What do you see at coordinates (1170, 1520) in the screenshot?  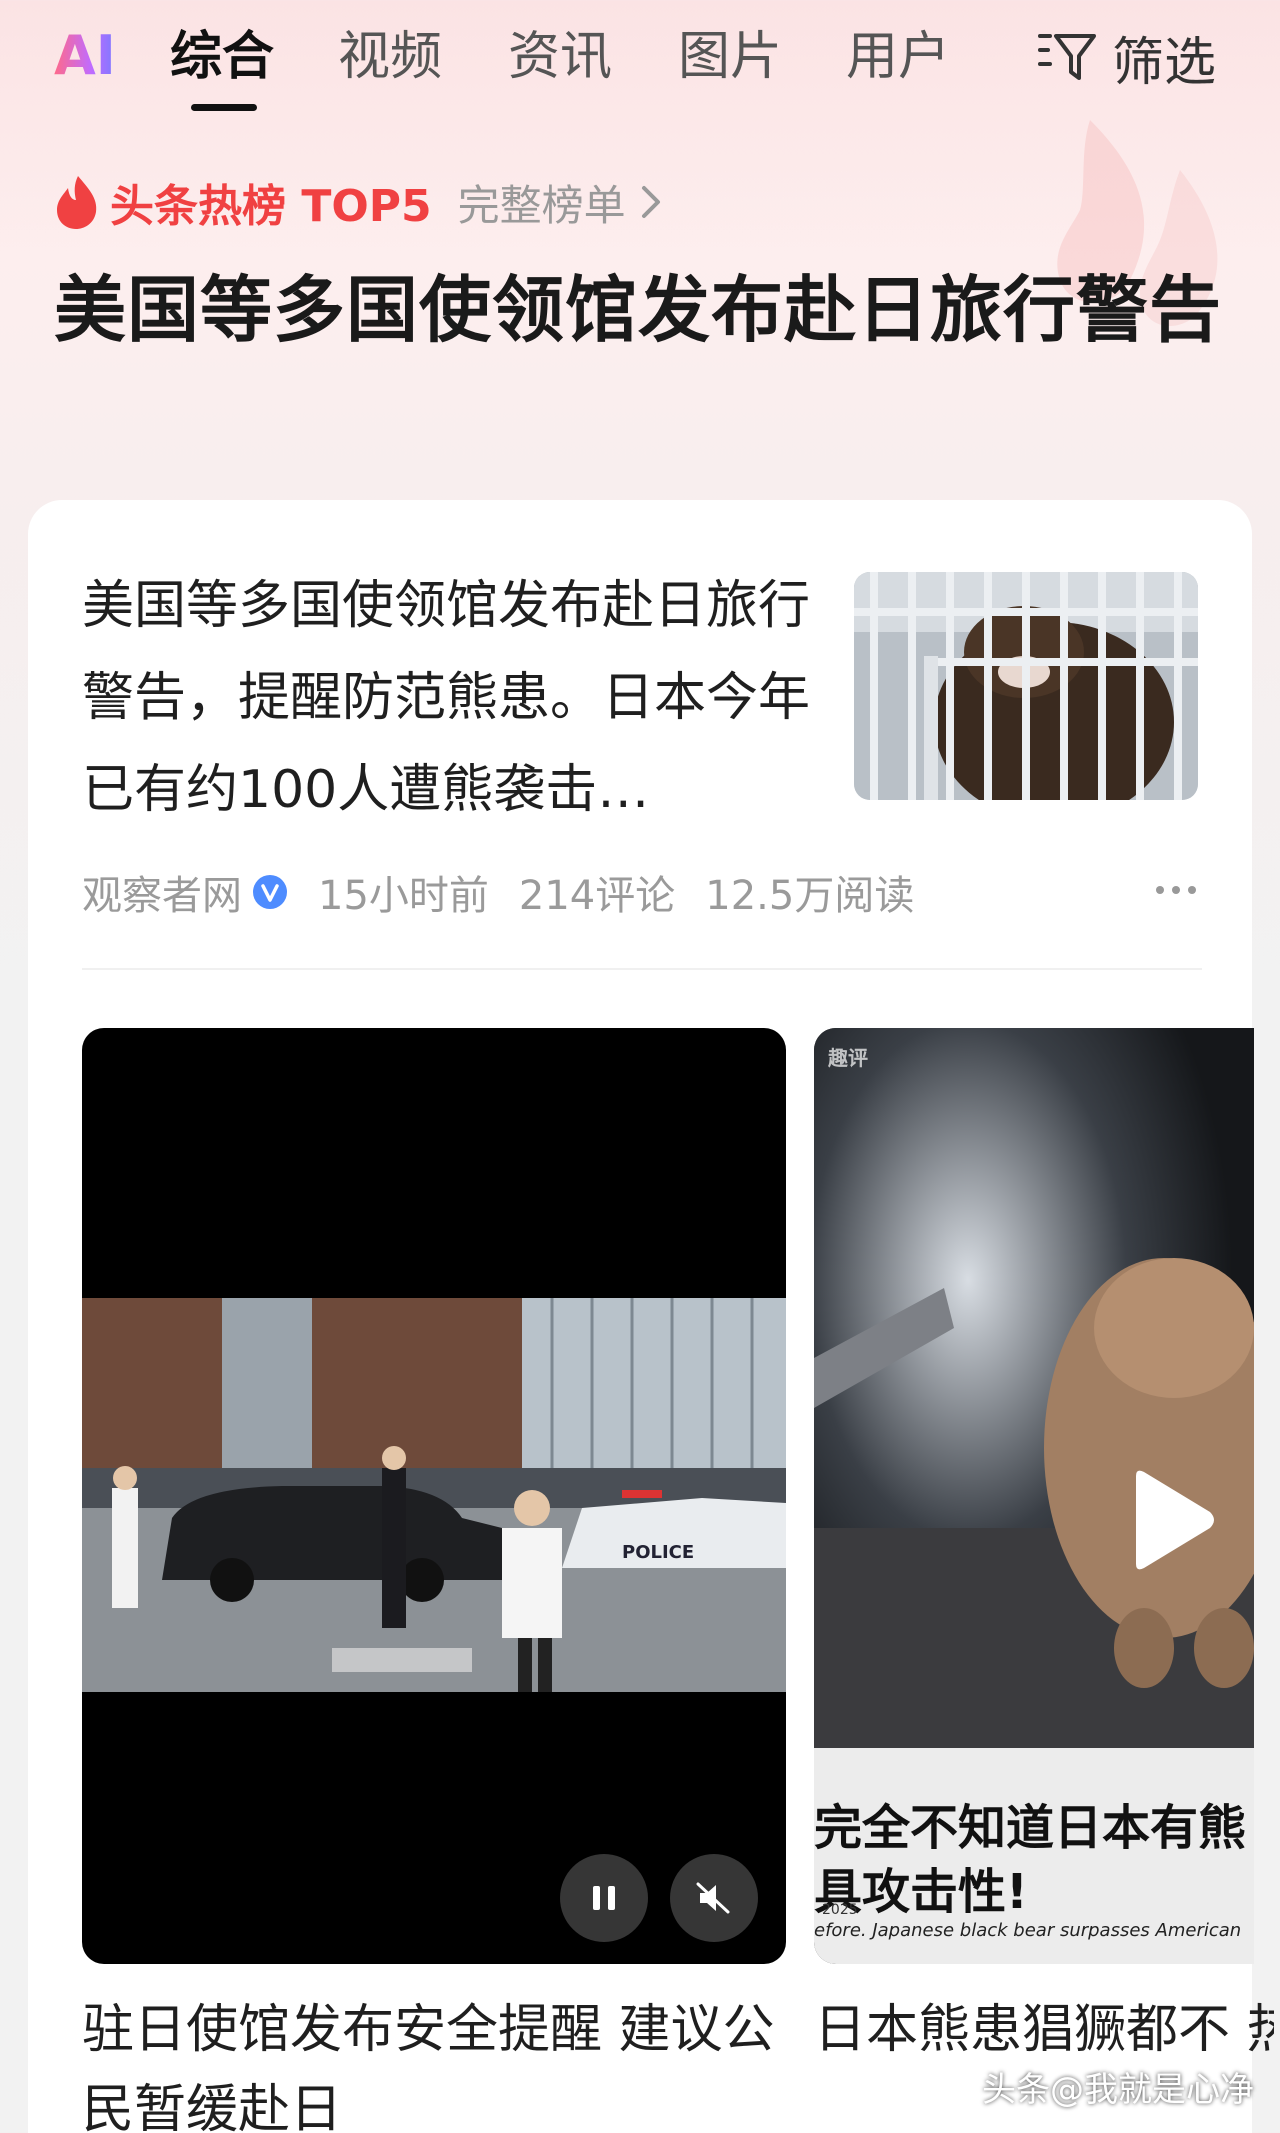 I see `play-icon` at bounding box center [1170, 1520].